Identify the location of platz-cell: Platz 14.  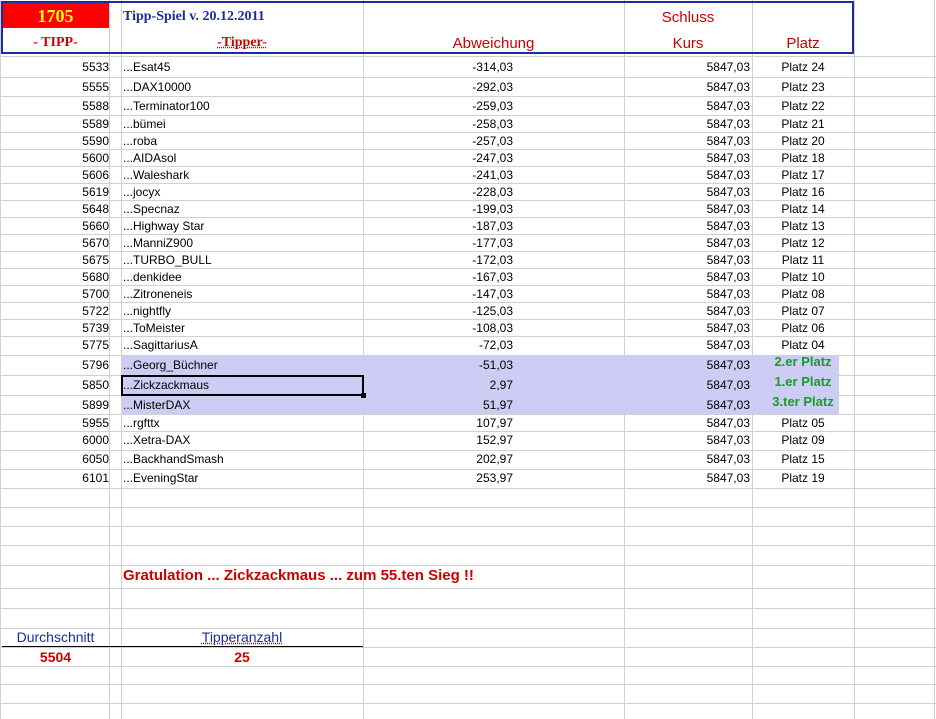
(803, 209).